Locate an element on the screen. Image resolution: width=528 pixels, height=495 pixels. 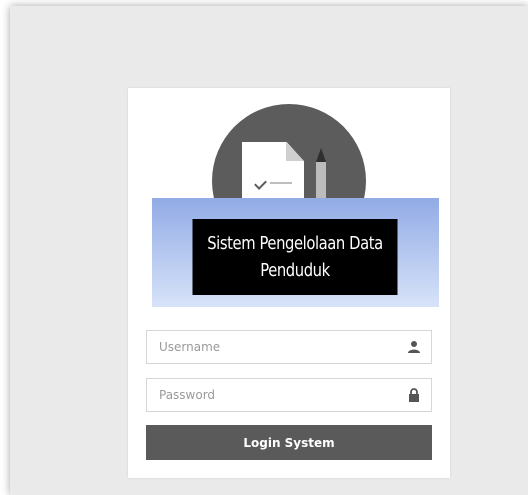
user-icon is located at coordinates (414, 347).